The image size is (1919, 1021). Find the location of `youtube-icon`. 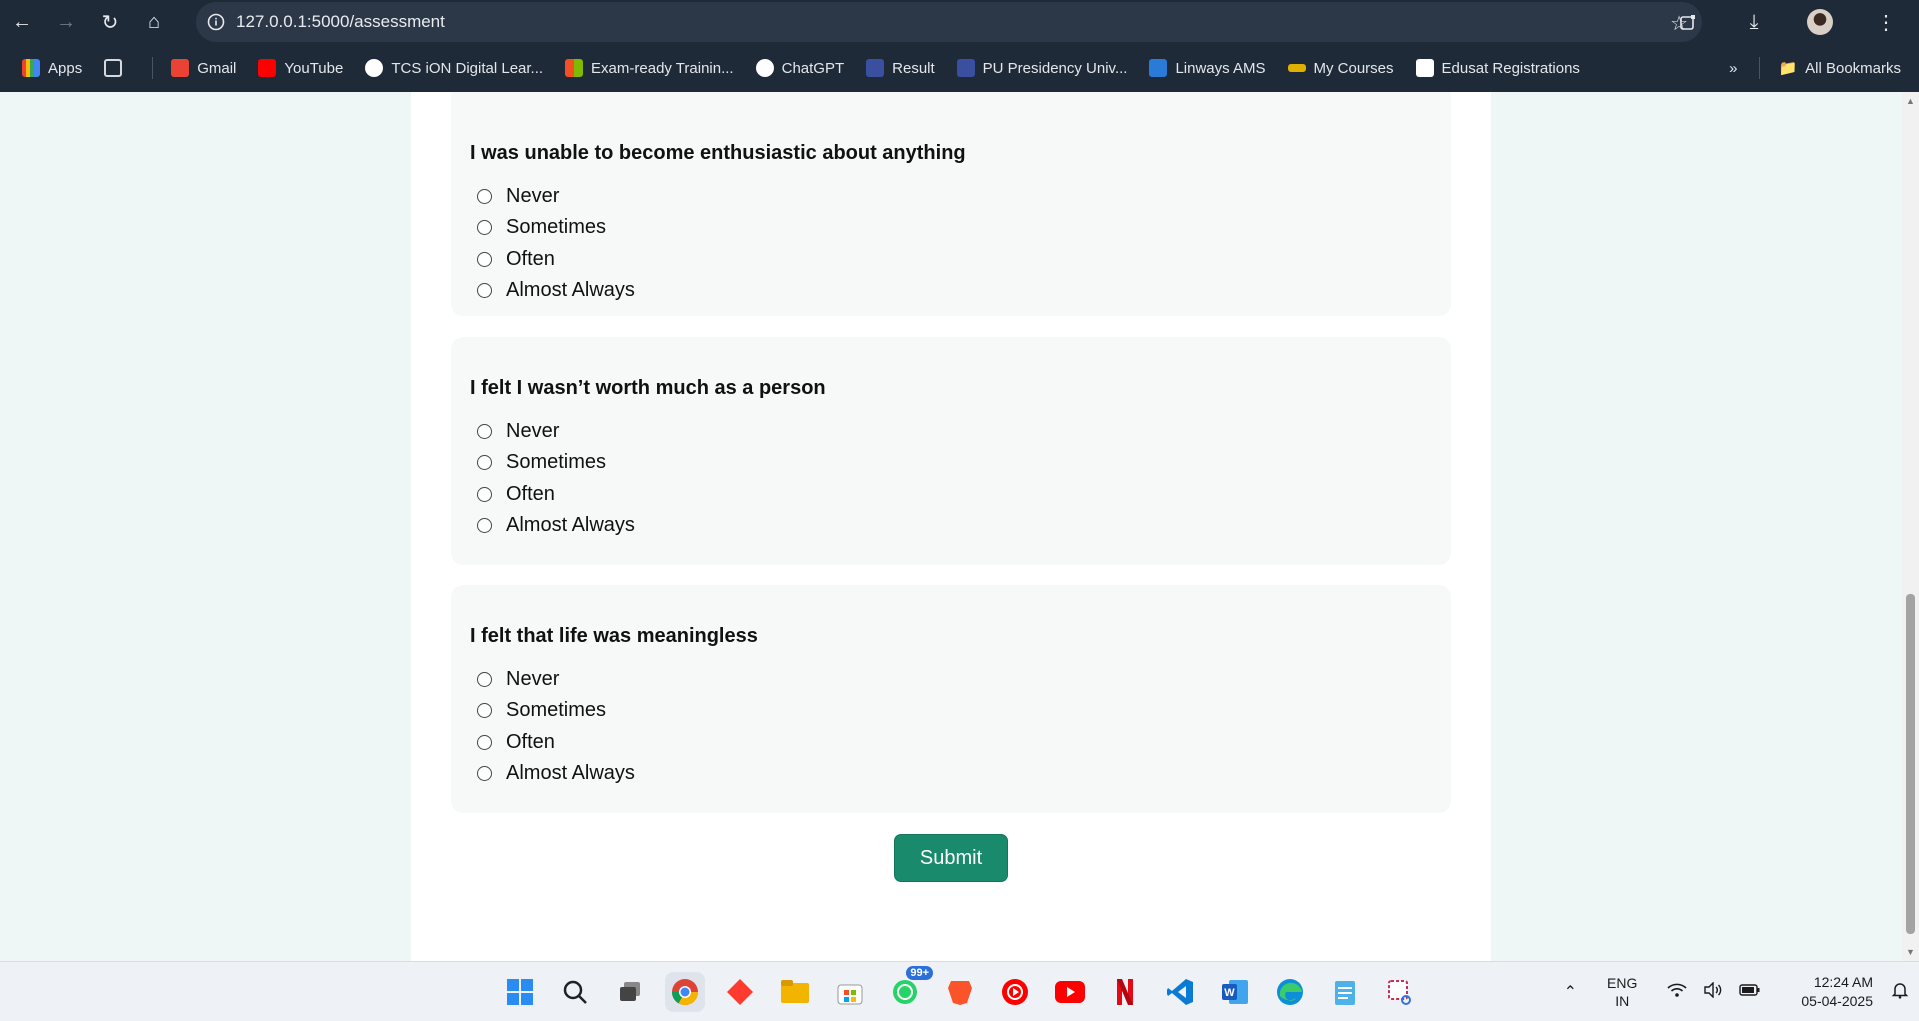

youtube-icon is located at coordinates (267, 68).